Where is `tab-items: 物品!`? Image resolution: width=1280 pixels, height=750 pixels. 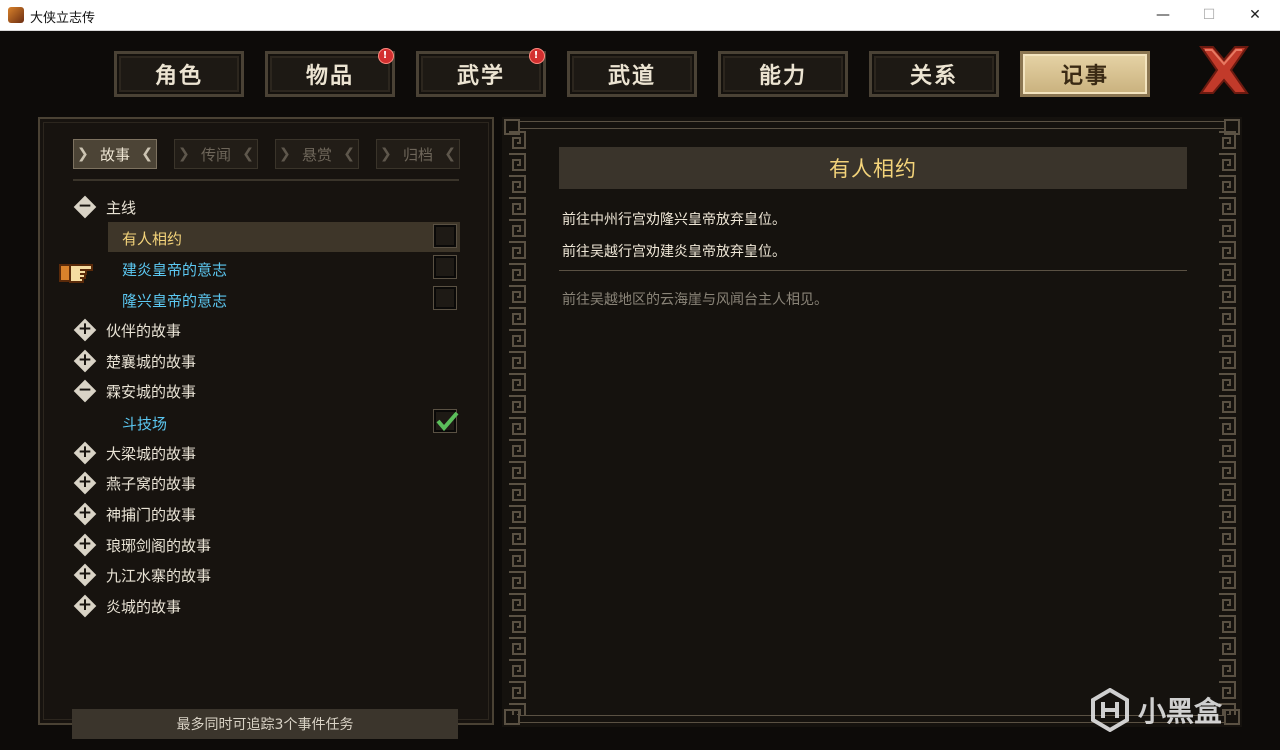 tab-items: 物品! is located at coordinates (330, 72).